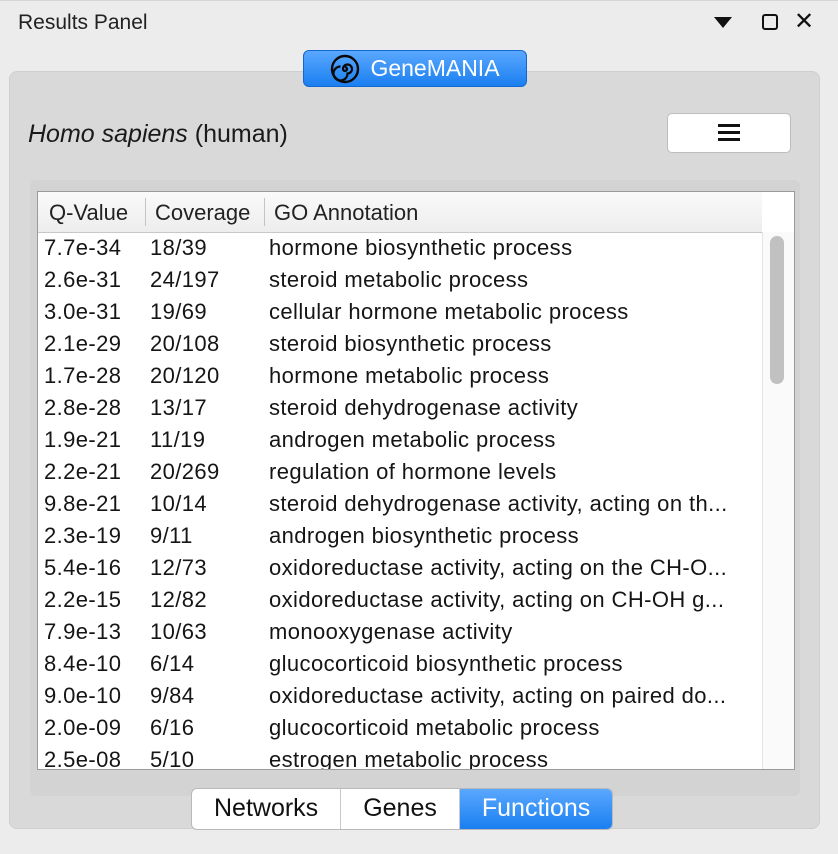 The height and width of the screenshot is (854, 838). What do you see at coordinates (83, 247) in the screenshot?
I see `q-value-cell: 7.7e-34` at bounding box center [83, 247].